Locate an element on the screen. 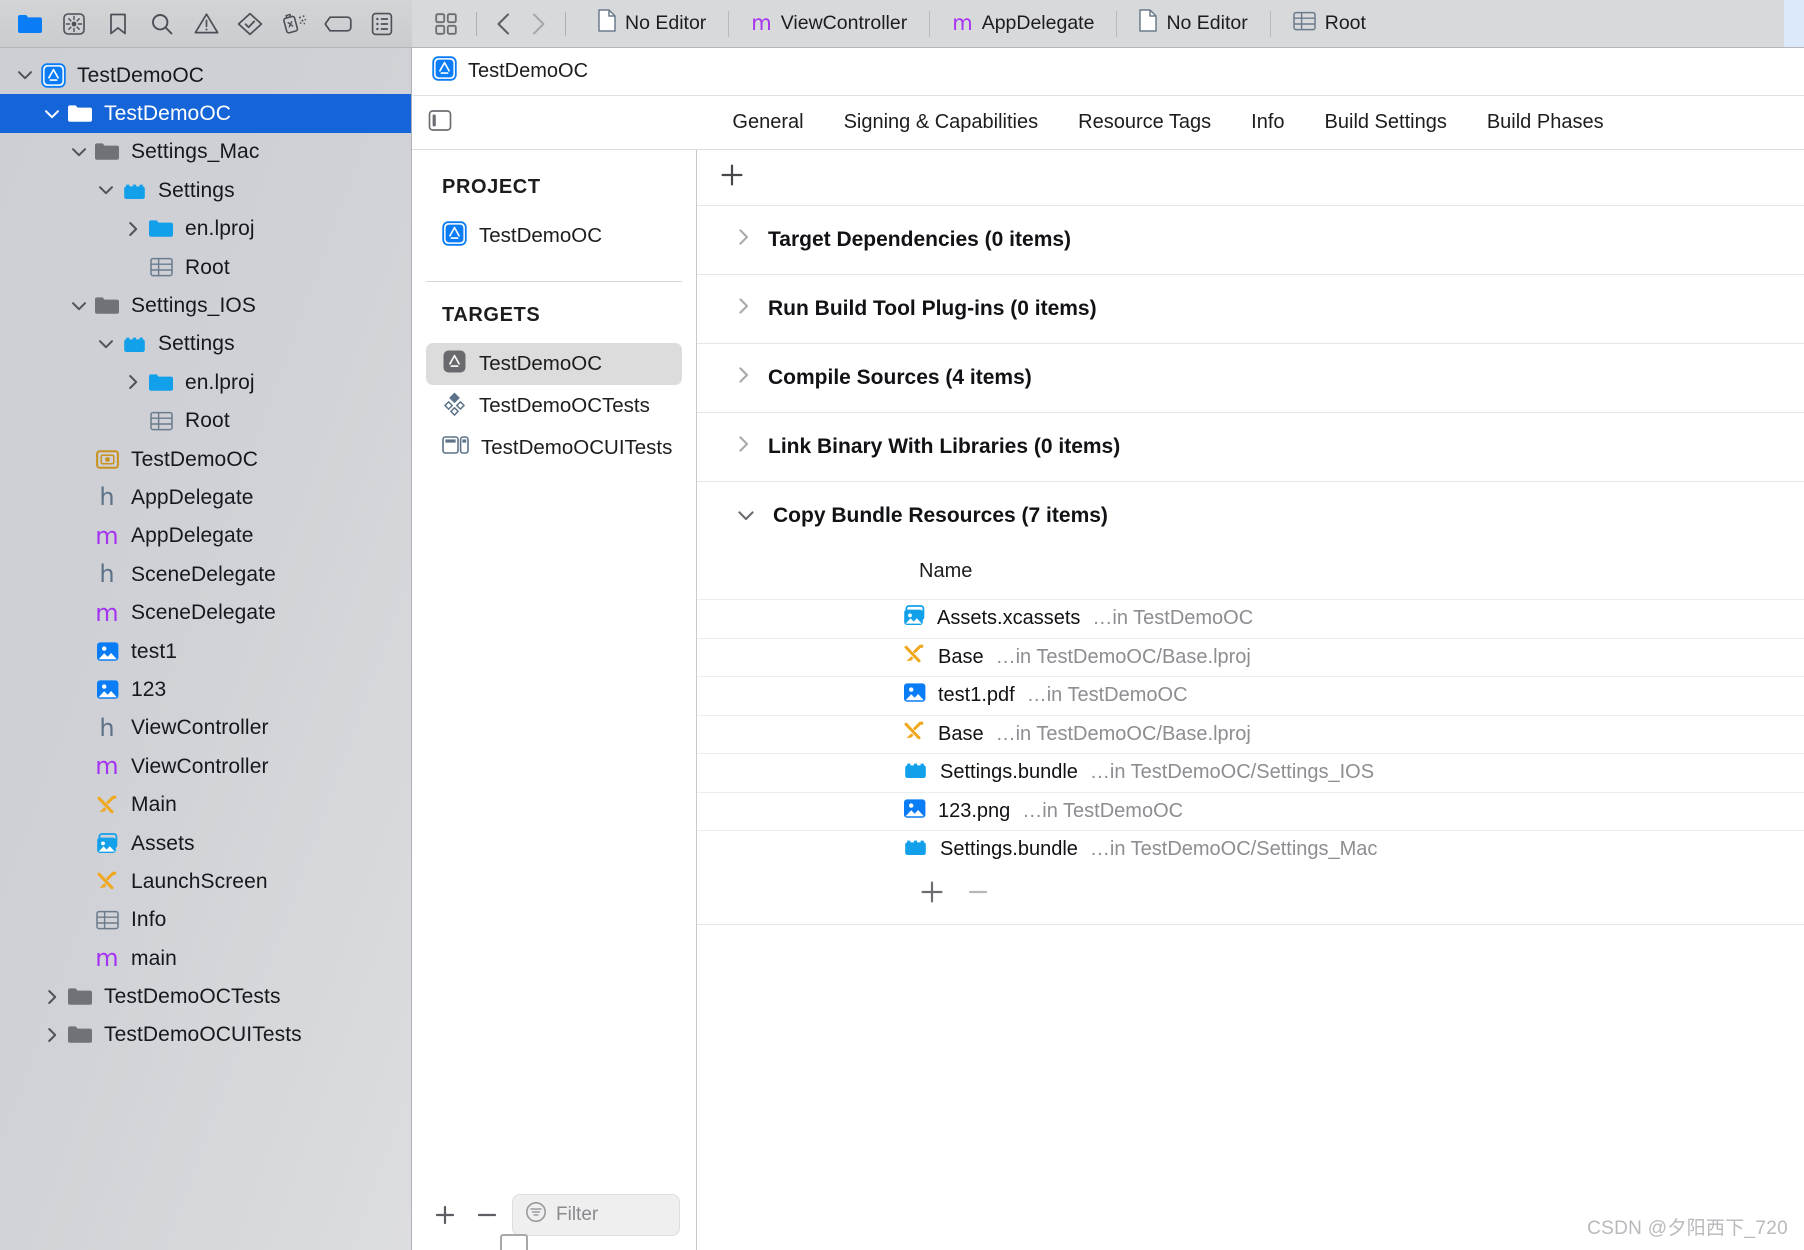 The width and height of the screenshot is (1804, 1250). navigator-row-test1: test1 is located at coordinates (205, 651).